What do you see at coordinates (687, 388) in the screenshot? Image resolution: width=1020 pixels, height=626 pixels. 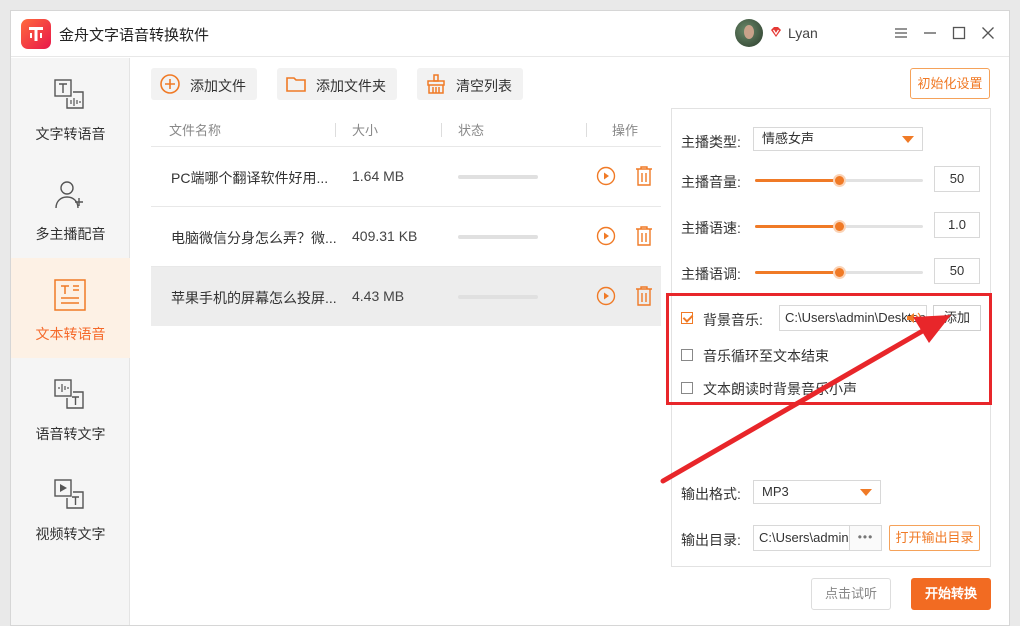 I see `duck-checkbox` at bounding box center [687, 388].